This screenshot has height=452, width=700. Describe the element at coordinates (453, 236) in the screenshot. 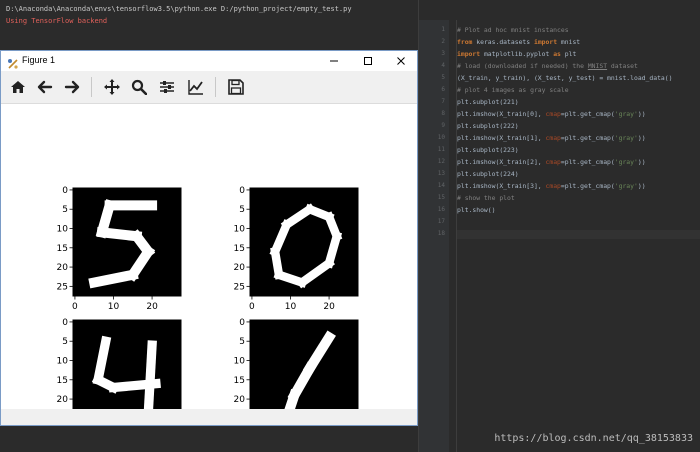

I see `fold-gutter` at that location.